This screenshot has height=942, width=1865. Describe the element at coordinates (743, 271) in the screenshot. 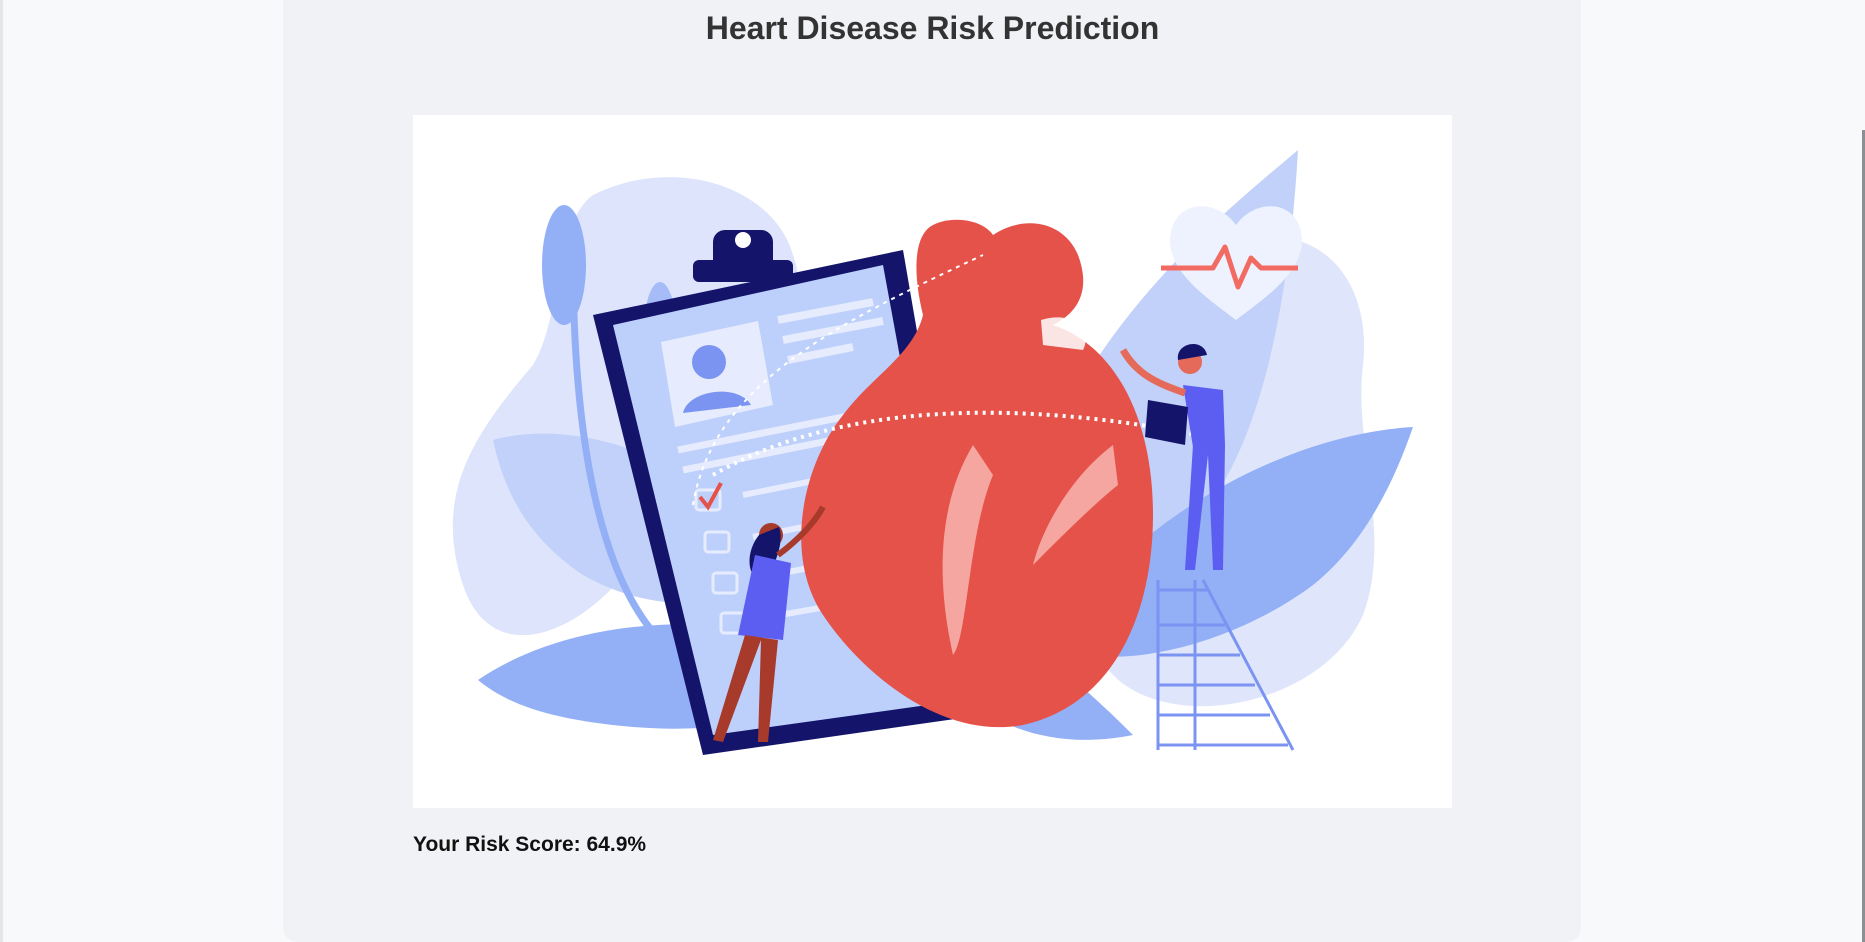

I see `clipboard-clip-bar` at that location.